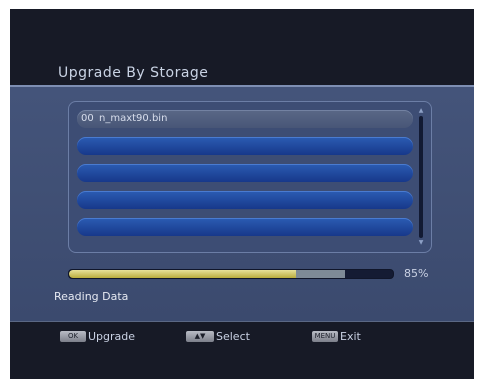  I want to click on hint-select-label: Select, so click(233, 336).